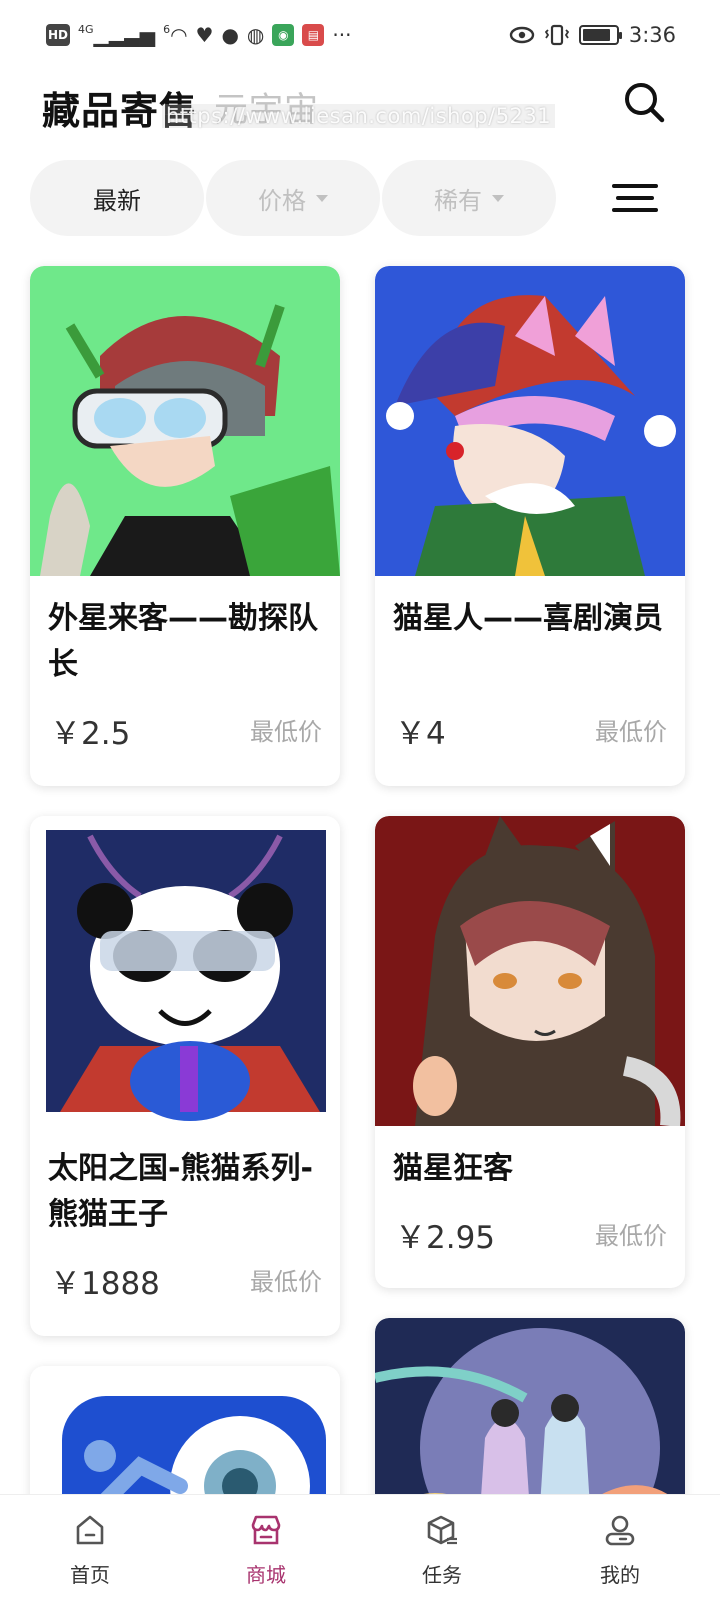 The width and height of the screenshot is (720, 1600). I want to click on search-button, so click(644, 102).